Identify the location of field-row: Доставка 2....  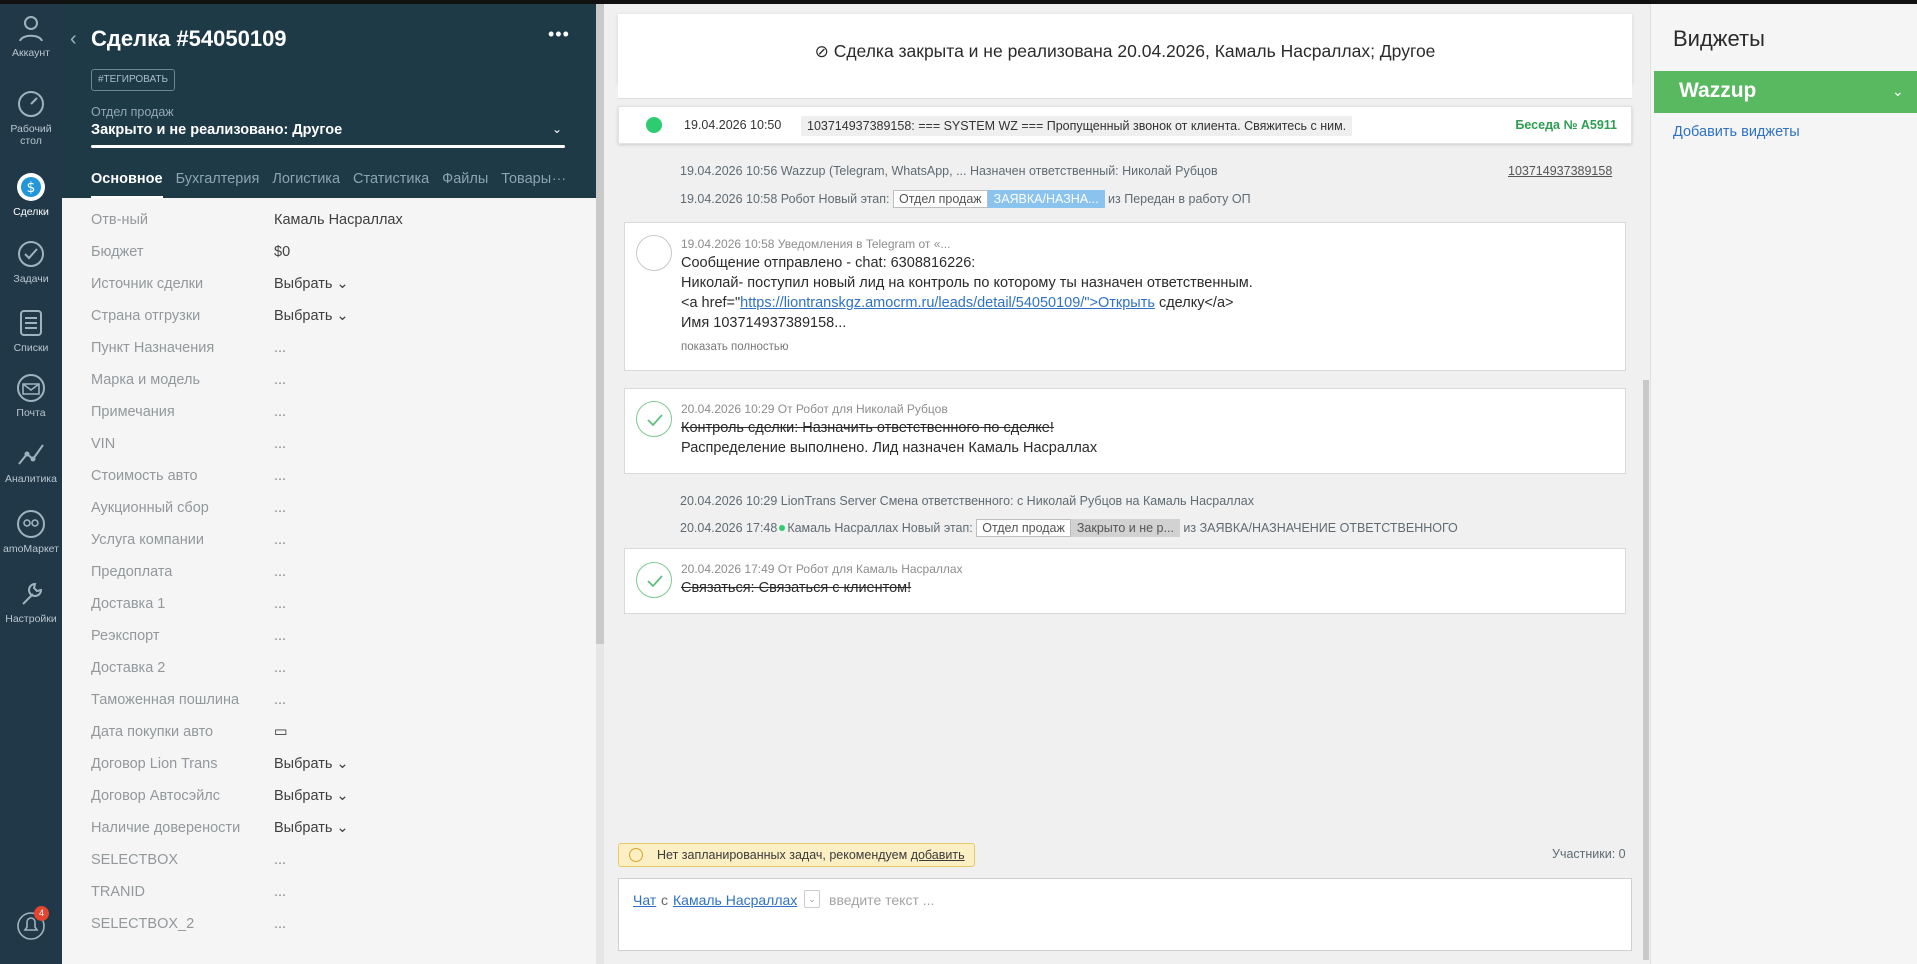
(329, 676).